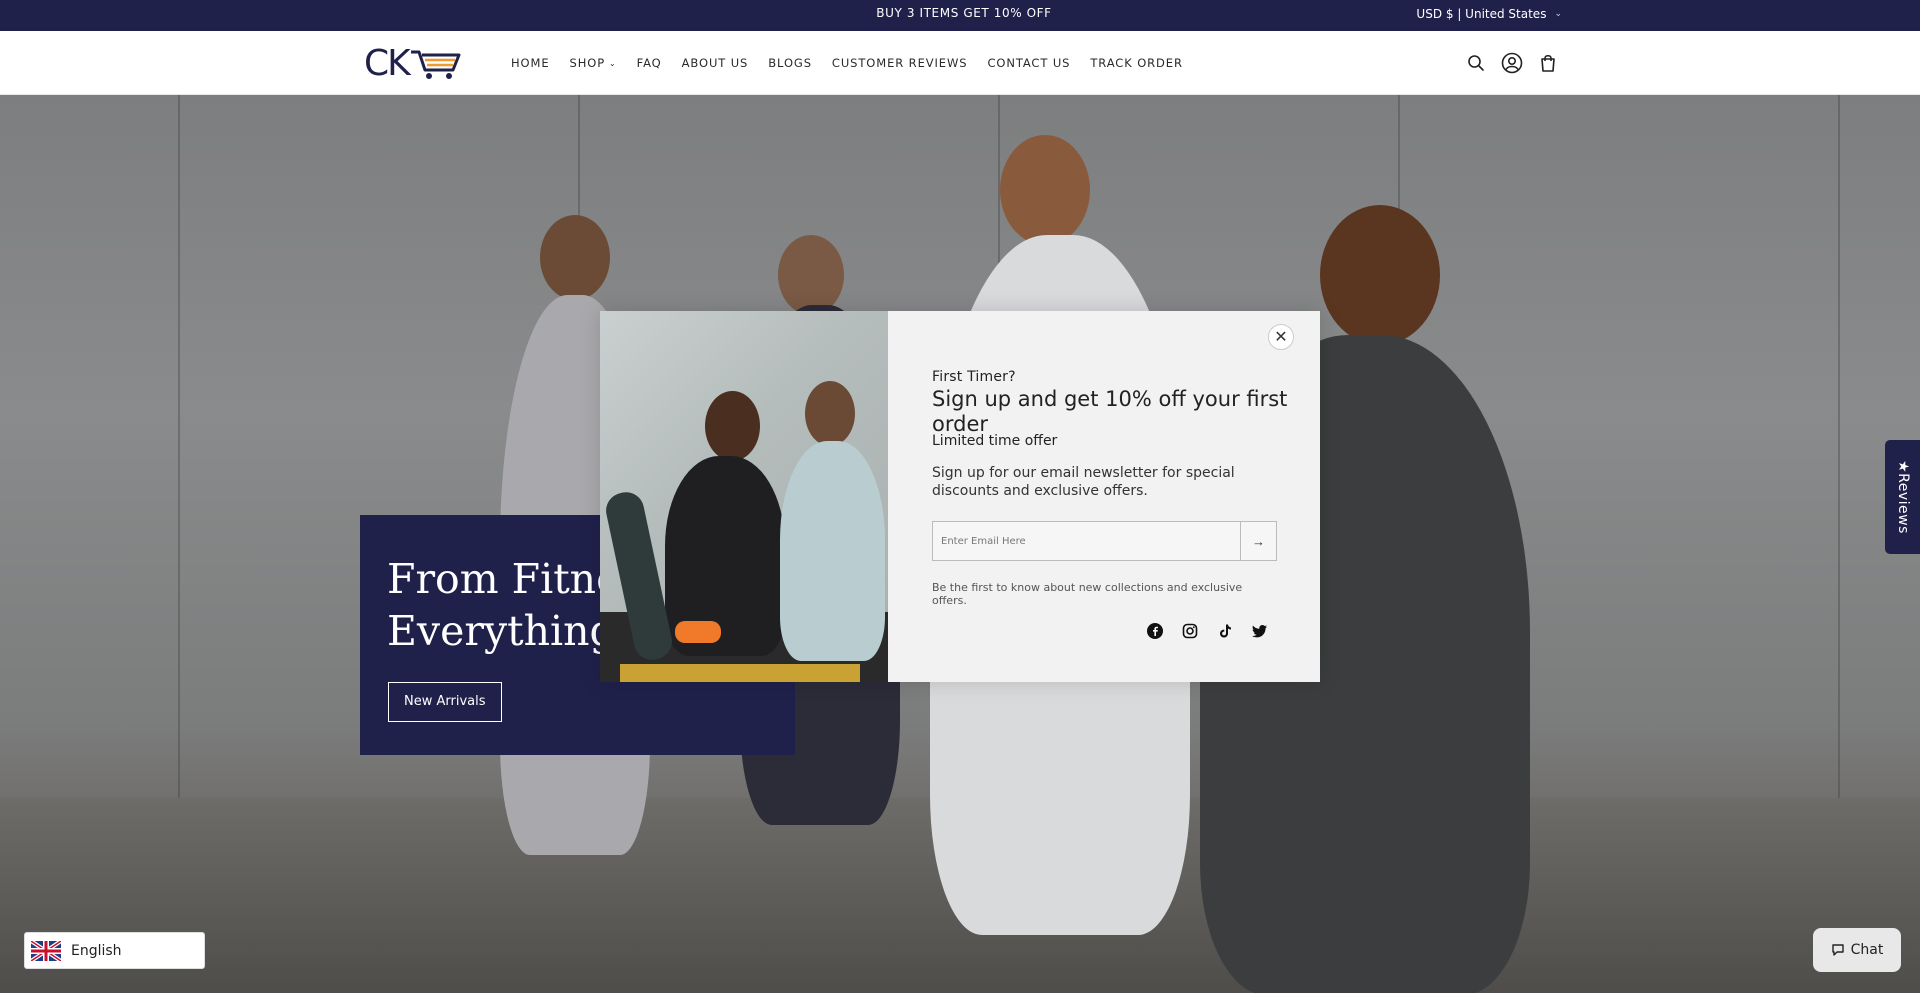  I want to click on popup-image-person, so click(832, 551).